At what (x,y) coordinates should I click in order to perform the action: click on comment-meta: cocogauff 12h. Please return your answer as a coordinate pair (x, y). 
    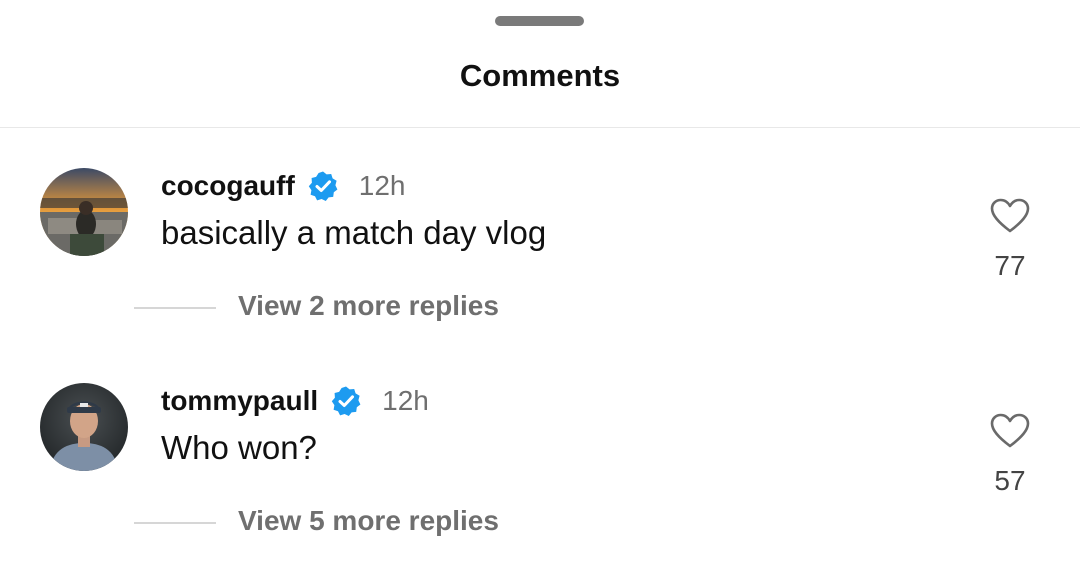
    Looking at the image, I should click on (283, 186).